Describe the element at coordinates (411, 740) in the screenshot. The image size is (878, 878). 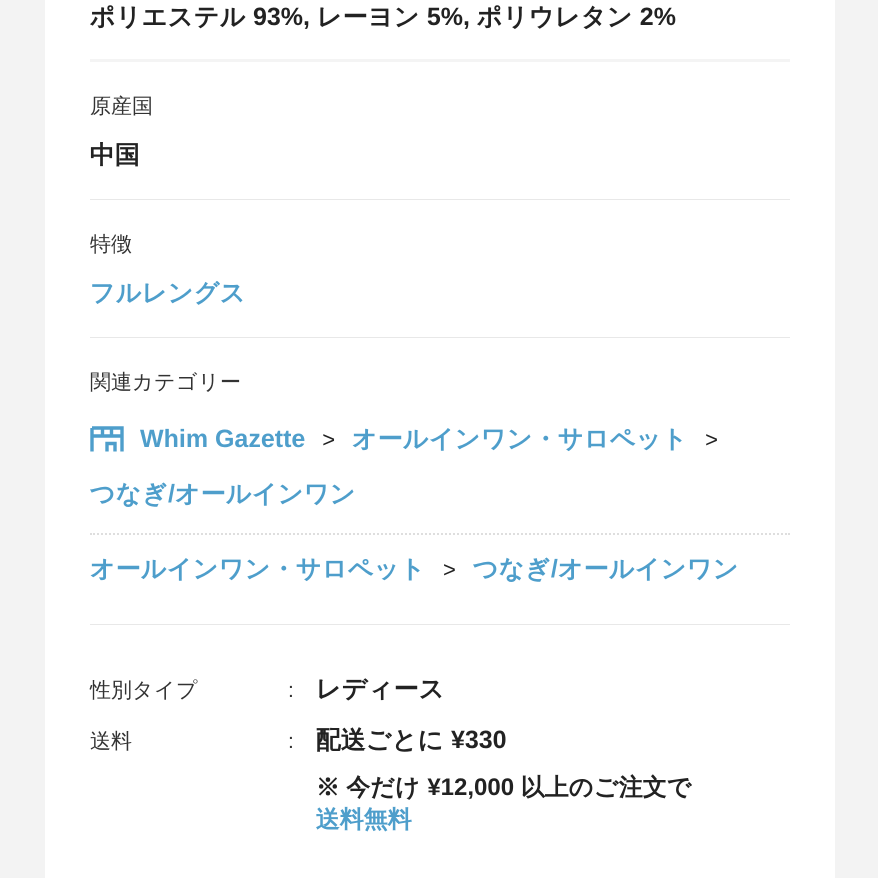
I see `spec-value: 配送ごとに ¥330` at that location.